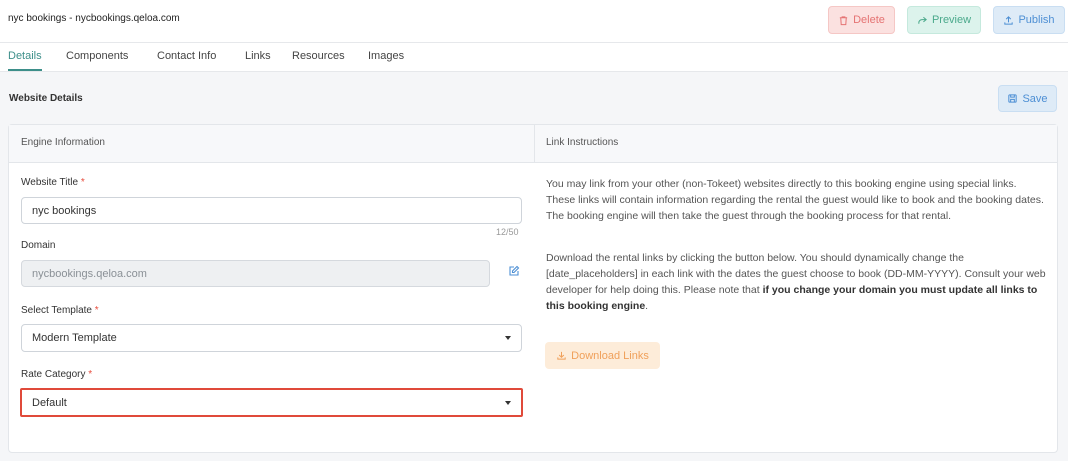  Describe the element at coordinates (610, 355) in the screenshot. I see `download-links-label: Download Links` at that location.